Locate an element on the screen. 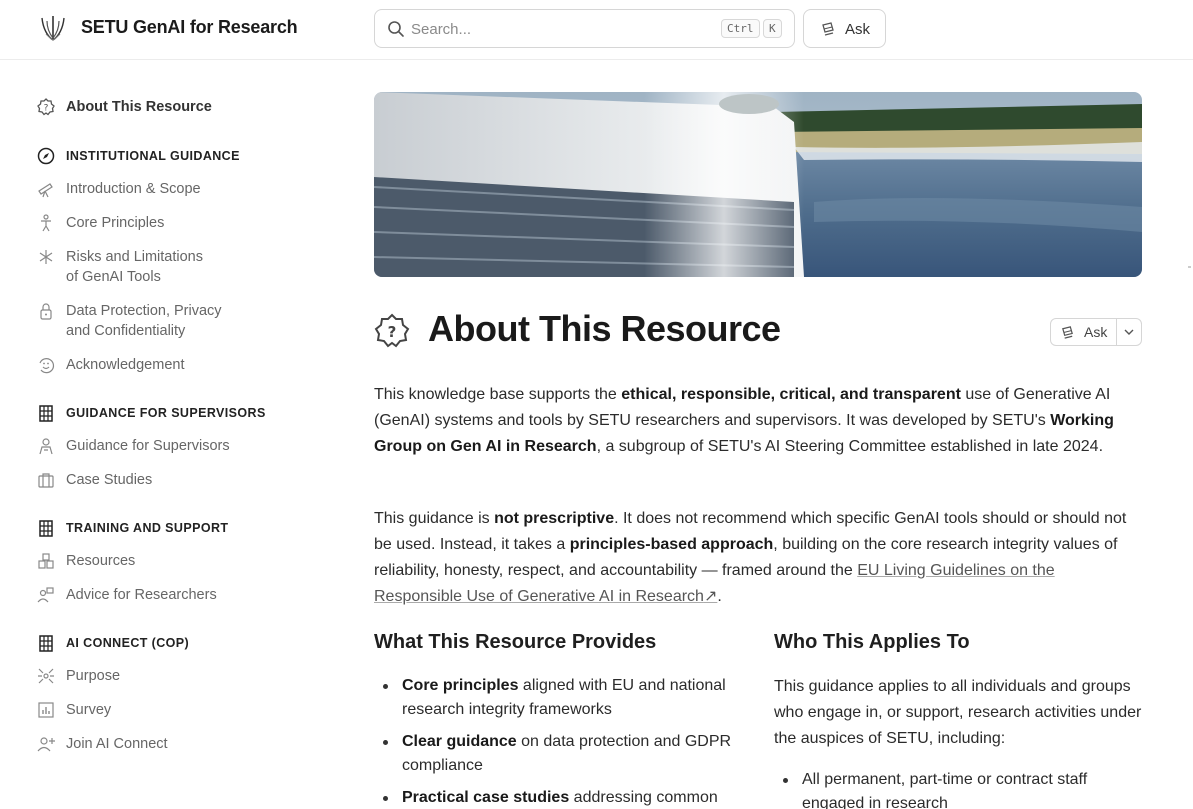 This screenshot has width=1193, height=809. ask-inline-button: Ask is located at coordinates (1084, 332).